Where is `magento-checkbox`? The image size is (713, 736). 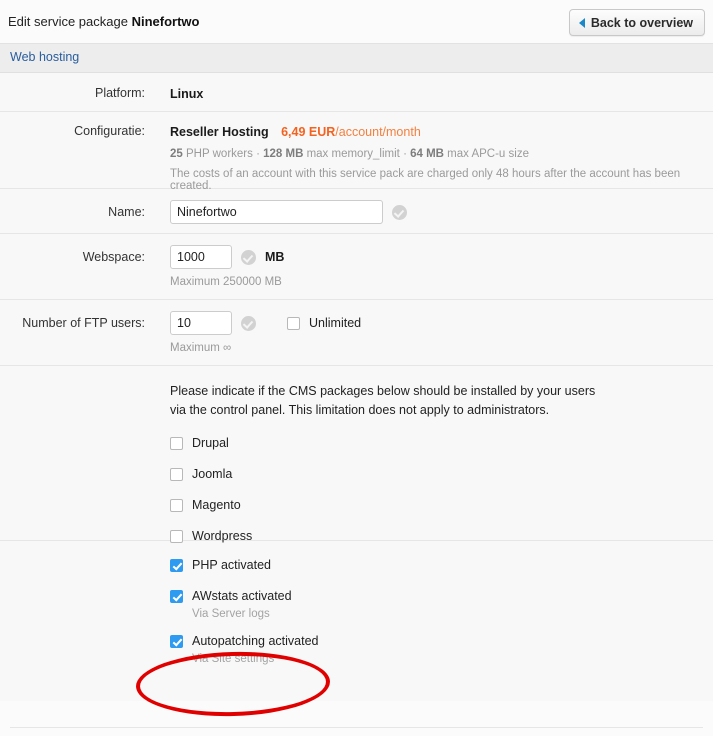 magento-checkbox is located at coordinates (176, 505).